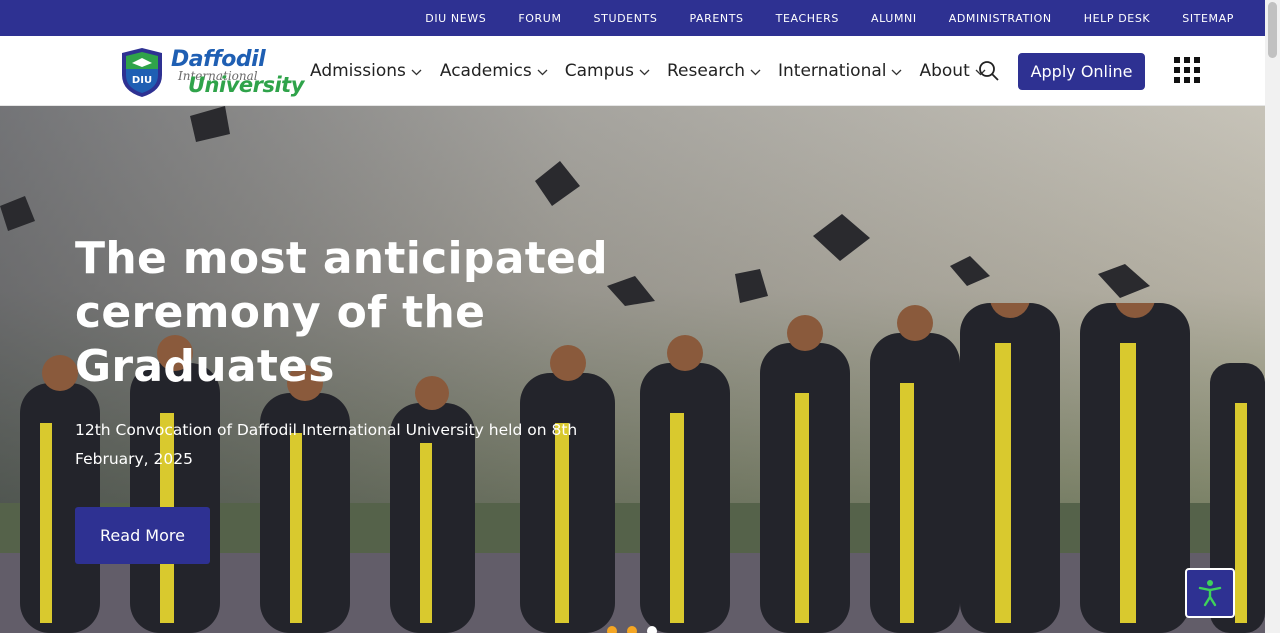 This screenshot has height=633, width=1280. I want to click on nav-item-label: About, so click(944, 71).